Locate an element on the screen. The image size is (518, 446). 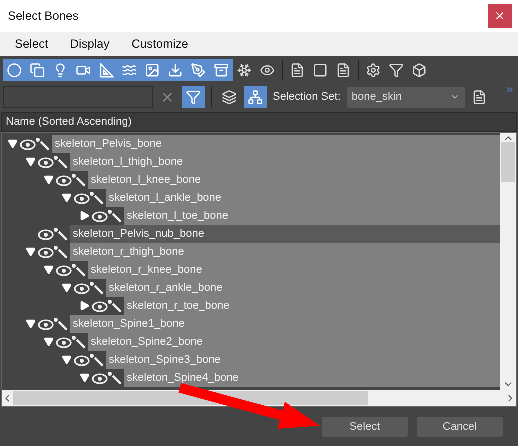
selection-set-label: Selection Set: is located at coordinates (307, 97).